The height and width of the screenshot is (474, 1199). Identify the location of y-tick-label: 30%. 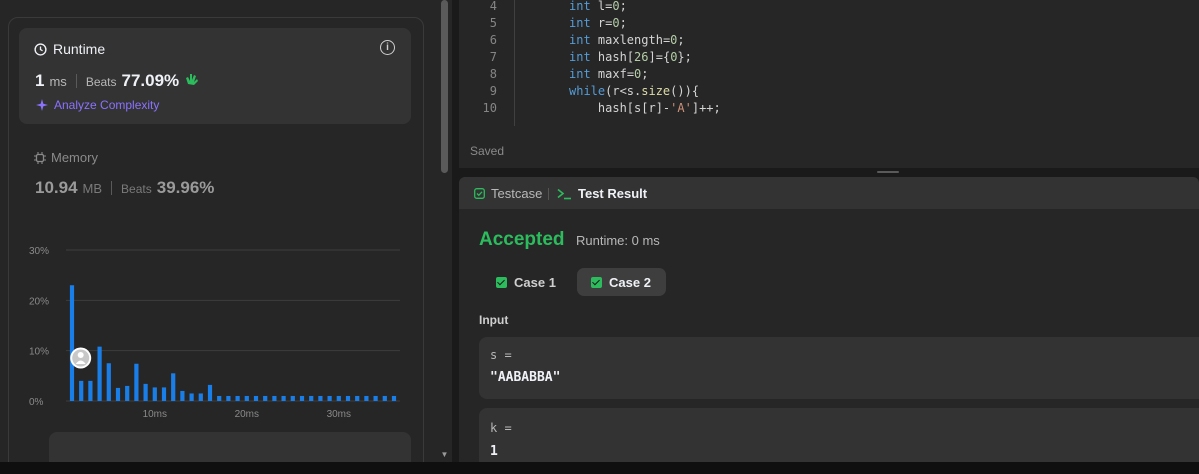
(39, 251).